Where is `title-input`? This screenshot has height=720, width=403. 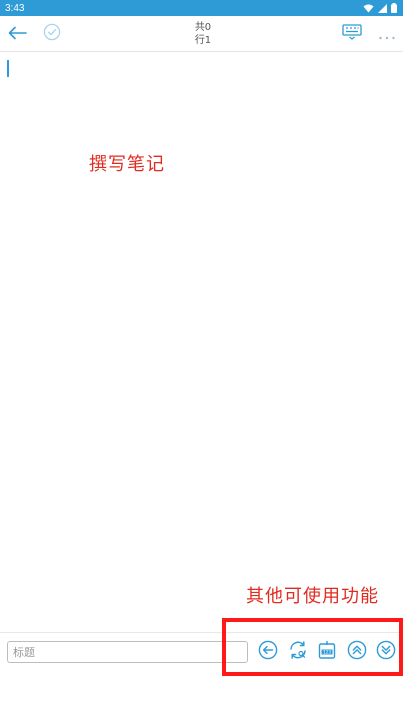
title-input is located at coordinates (127, 652).